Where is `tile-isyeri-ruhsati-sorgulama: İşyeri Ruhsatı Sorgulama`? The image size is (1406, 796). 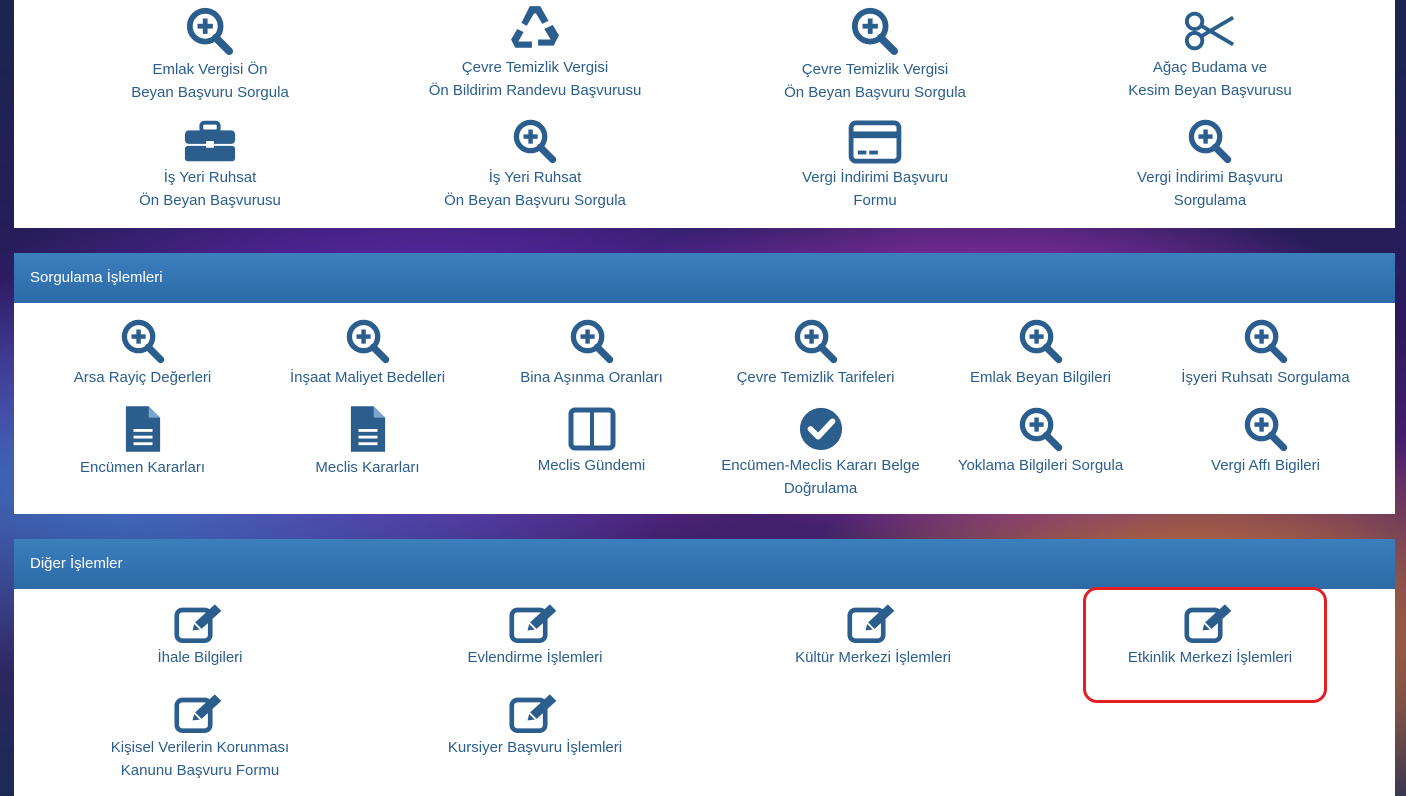 tile-isyeri-ruhsati-sorgulama: İşyeri Ruhsatı Sorgulama is located at coordinates (1265, 353).